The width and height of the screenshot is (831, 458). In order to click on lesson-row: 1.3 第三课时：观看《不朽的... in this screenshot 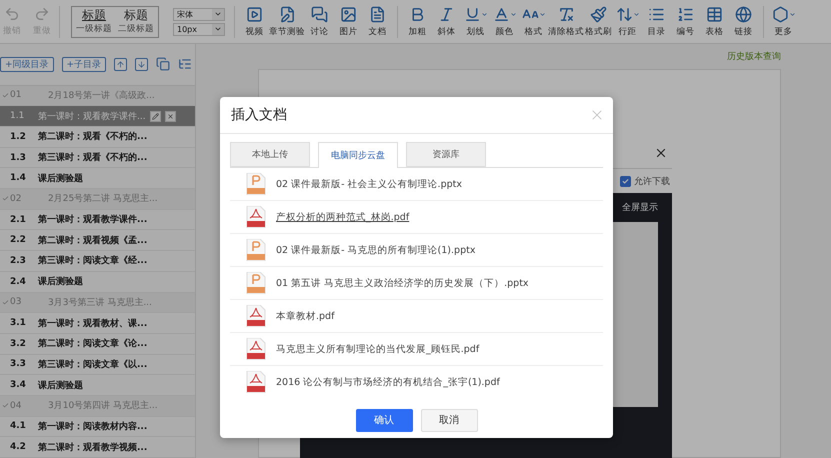, I will do `click(97, 158)`.